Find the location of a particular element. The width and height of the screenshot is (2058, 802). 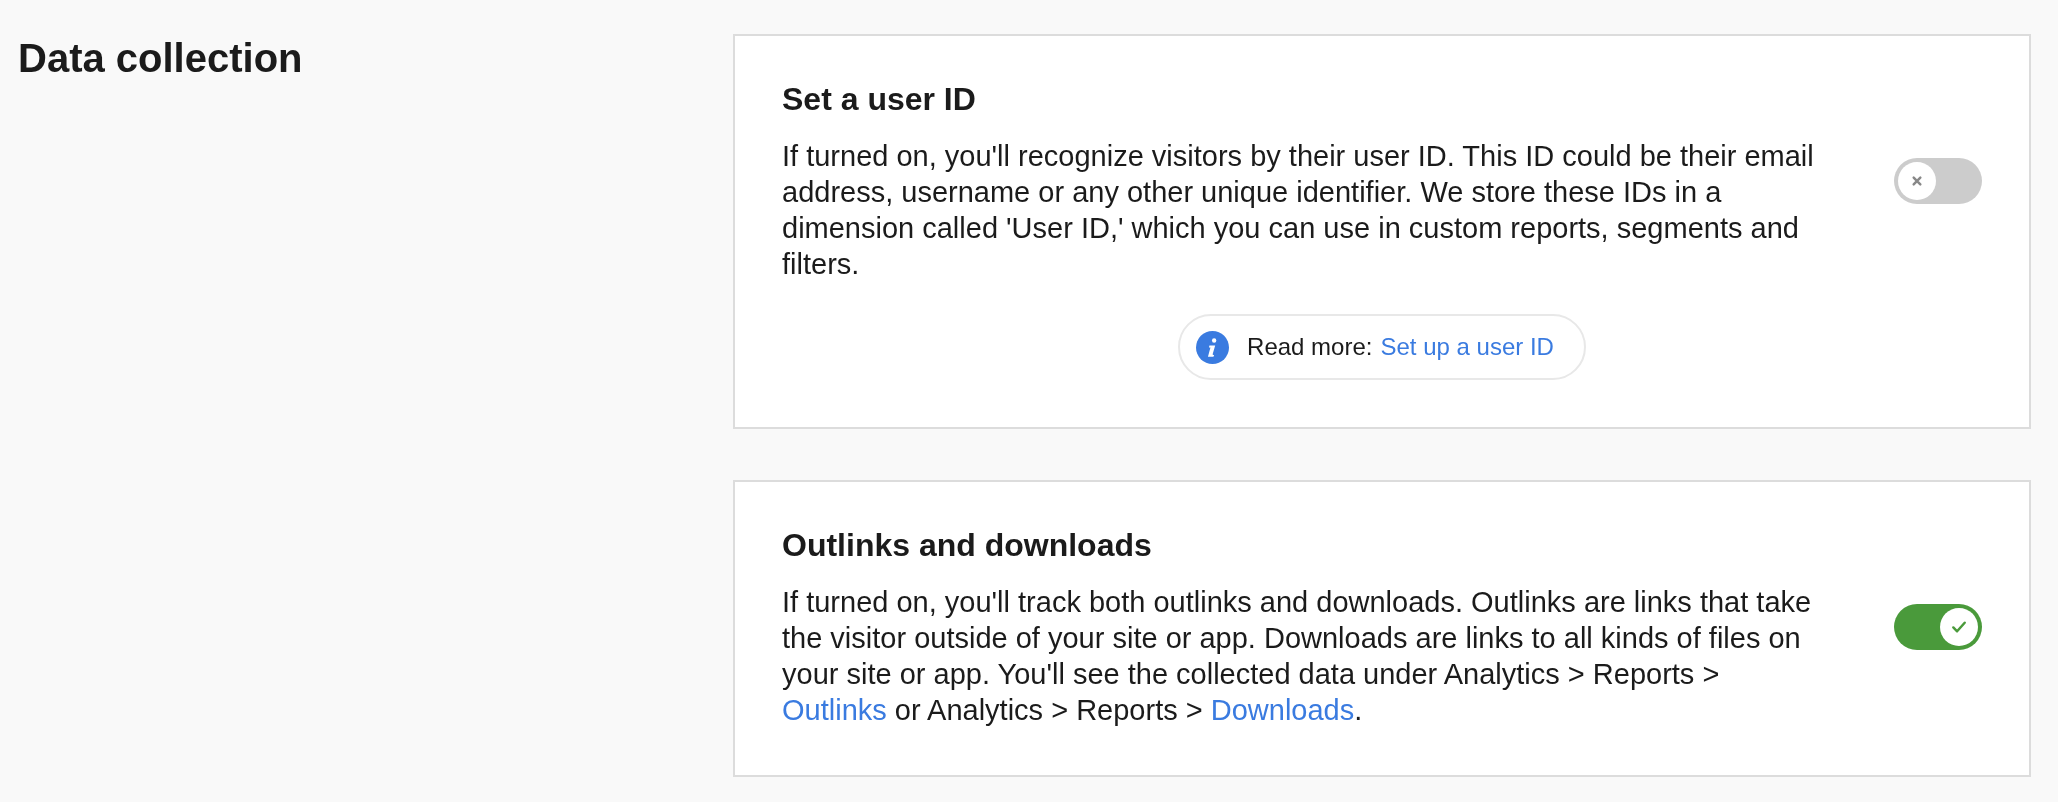

check-icon is located at coordinates (1959, 627).